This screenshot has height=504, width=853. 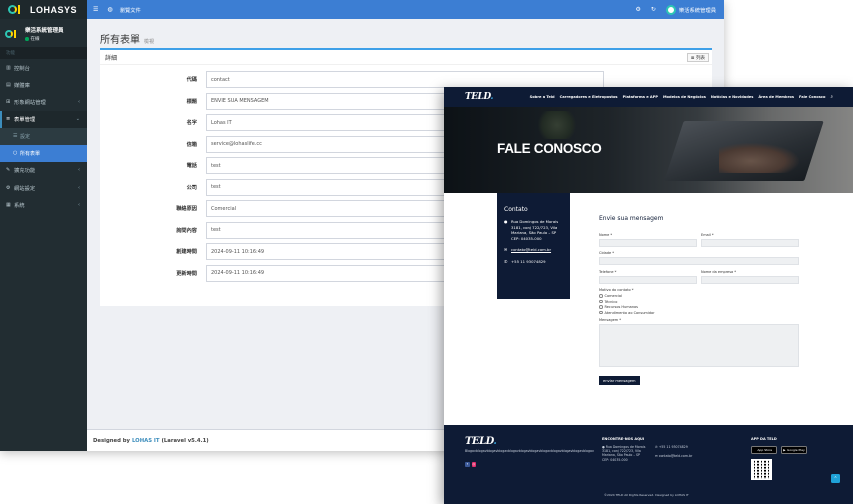 What do you see at coordinates (671, 447) in the screenshot?
I see `footer-phone: ✆ +55 11 93074829` at bounding box center [671, 447].